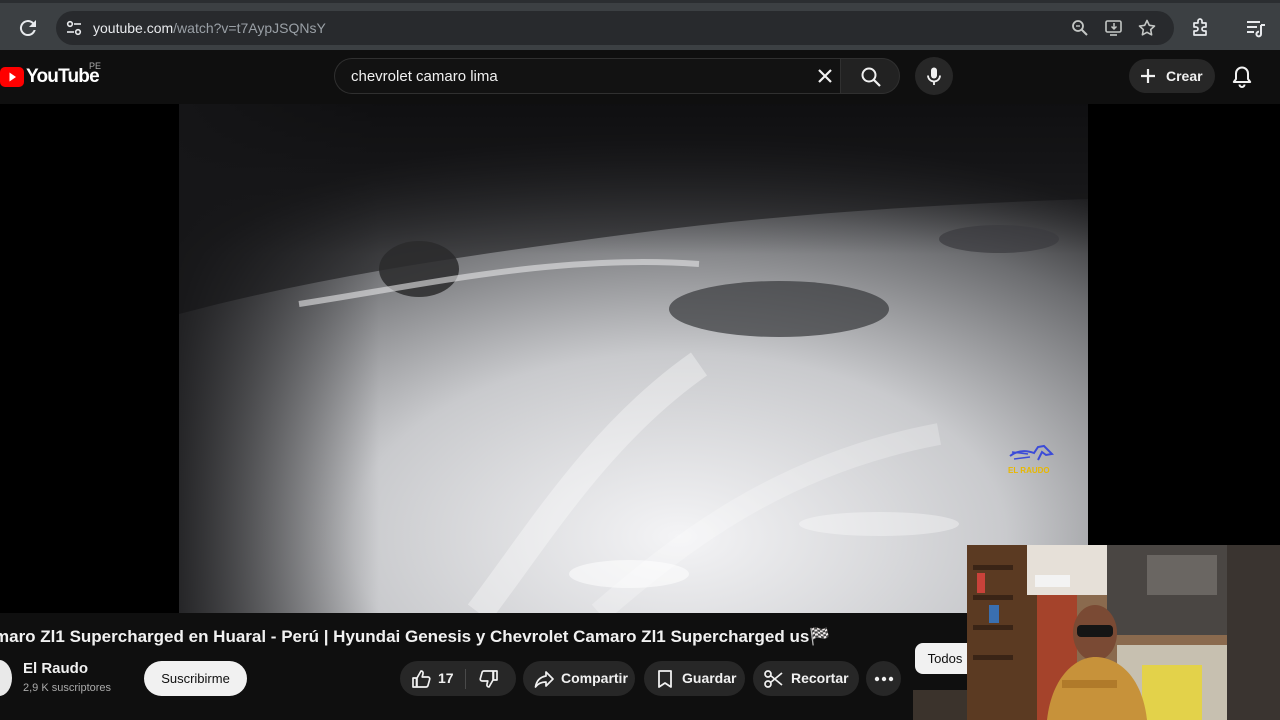  I want to click on clip-label: Recortar, so click(820, 678).